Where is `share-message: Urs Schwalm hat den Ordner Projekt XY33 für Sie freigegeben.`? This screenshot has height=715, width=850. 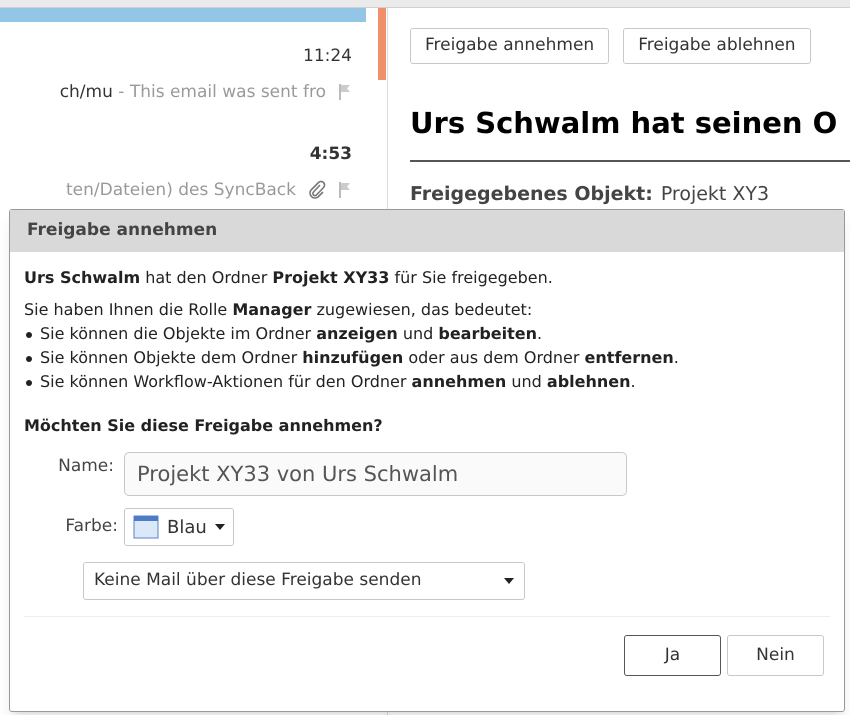
share-message: Urs Schwalm hat den Ordner Projekt XY33 für Sie freigegeben. is located at coordinates (289, 278).